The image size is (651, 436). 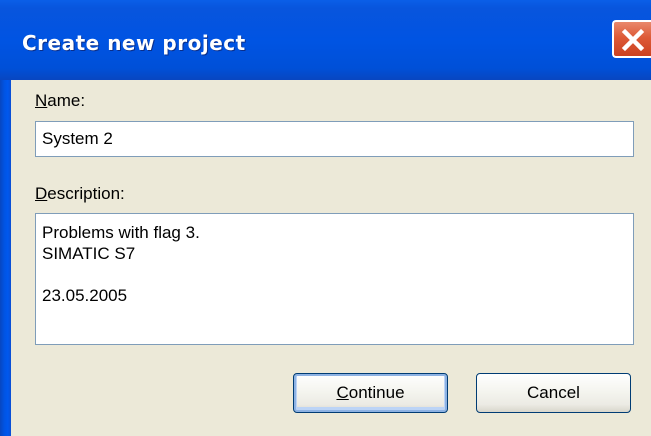 What do you see at coordinates (121, 232) in the screenshot?
I see `description-line: Problems with flag 3.` at bounding box center [121, 232].